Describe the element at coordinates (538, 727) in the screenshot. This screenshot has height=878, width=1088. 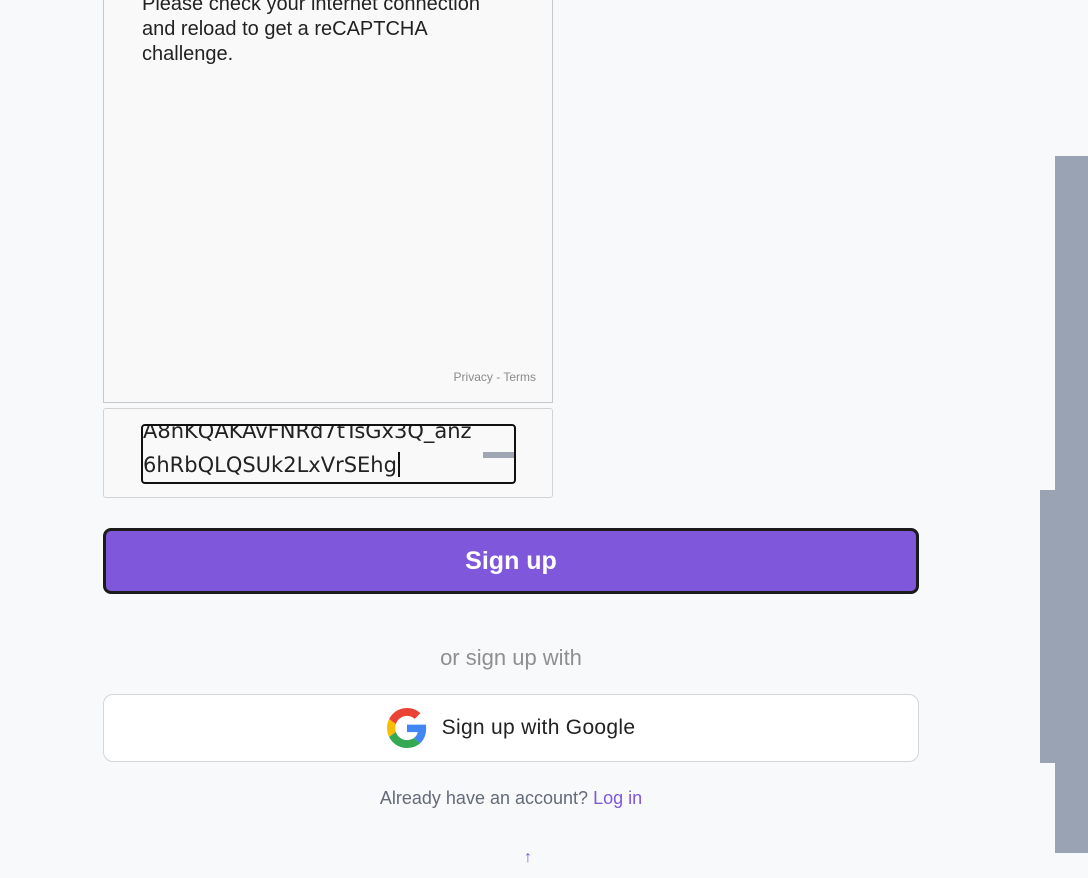
I see `google-button-label: Sign up with Google` at that location.